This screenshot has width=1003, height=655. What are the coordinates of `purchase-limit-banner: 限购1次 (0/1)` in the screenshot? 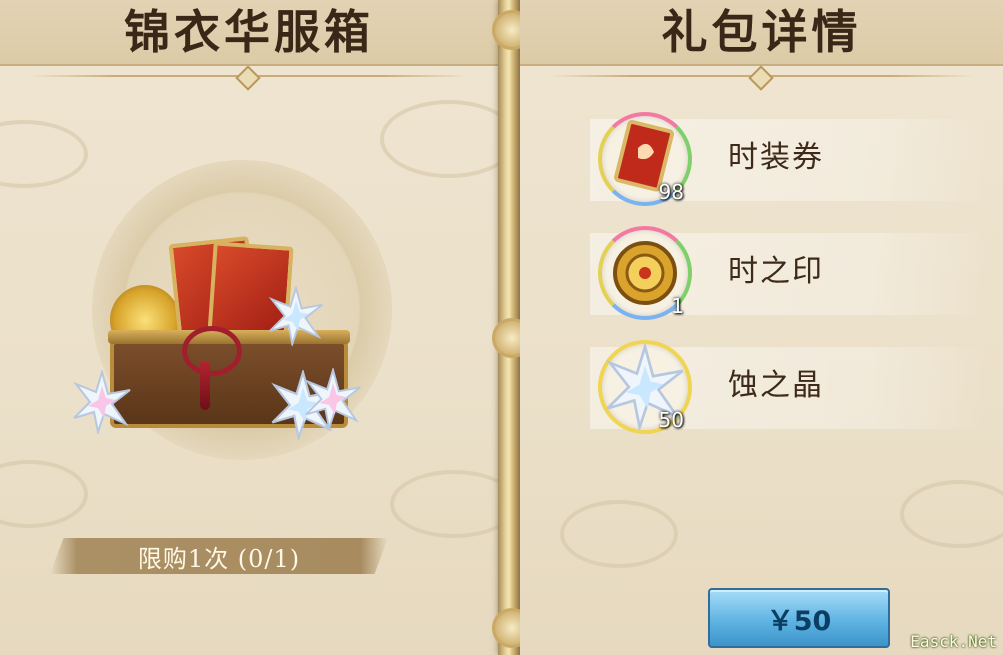 It's located at (219, 556).